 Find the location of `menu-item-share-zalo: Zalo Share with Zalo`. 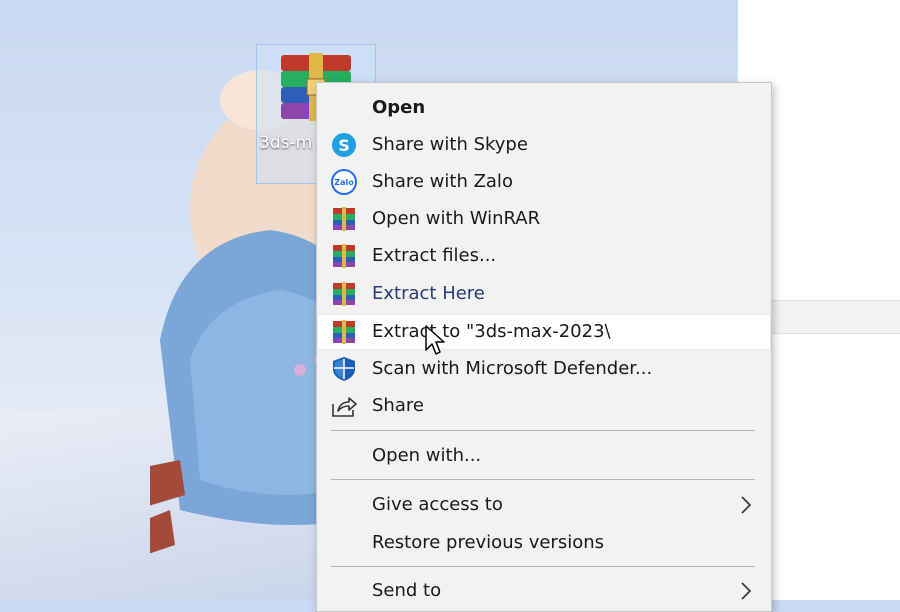

menu-item-share-zalo: Zalo Share with Zalo is located at coordinates (544, 182).